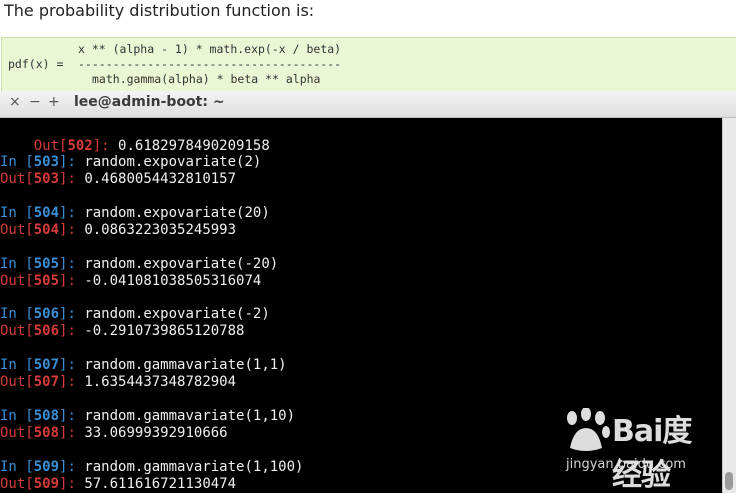 The width and height of the screenshot is (736, 494). What do you see at coordinates (36, 64) in the screenshot?
I see `code-label: pdf(x) =` at bounding box center [36, 64].